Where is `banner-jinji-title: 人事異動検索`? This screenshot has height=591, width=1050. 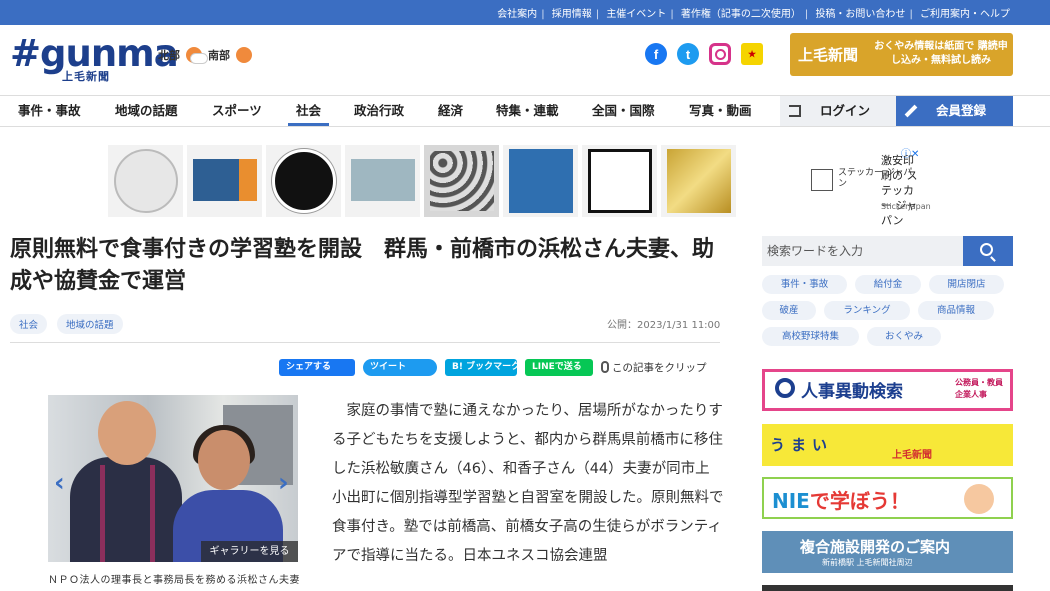 banner-jinji-title: 人事異動検索 is located at coordinates (852, 392).